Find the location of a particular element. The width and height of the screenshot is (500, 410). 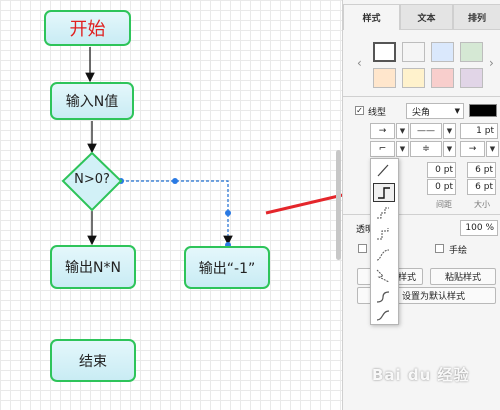

connection-icon: ≑ is located at coordinates (426, 149).